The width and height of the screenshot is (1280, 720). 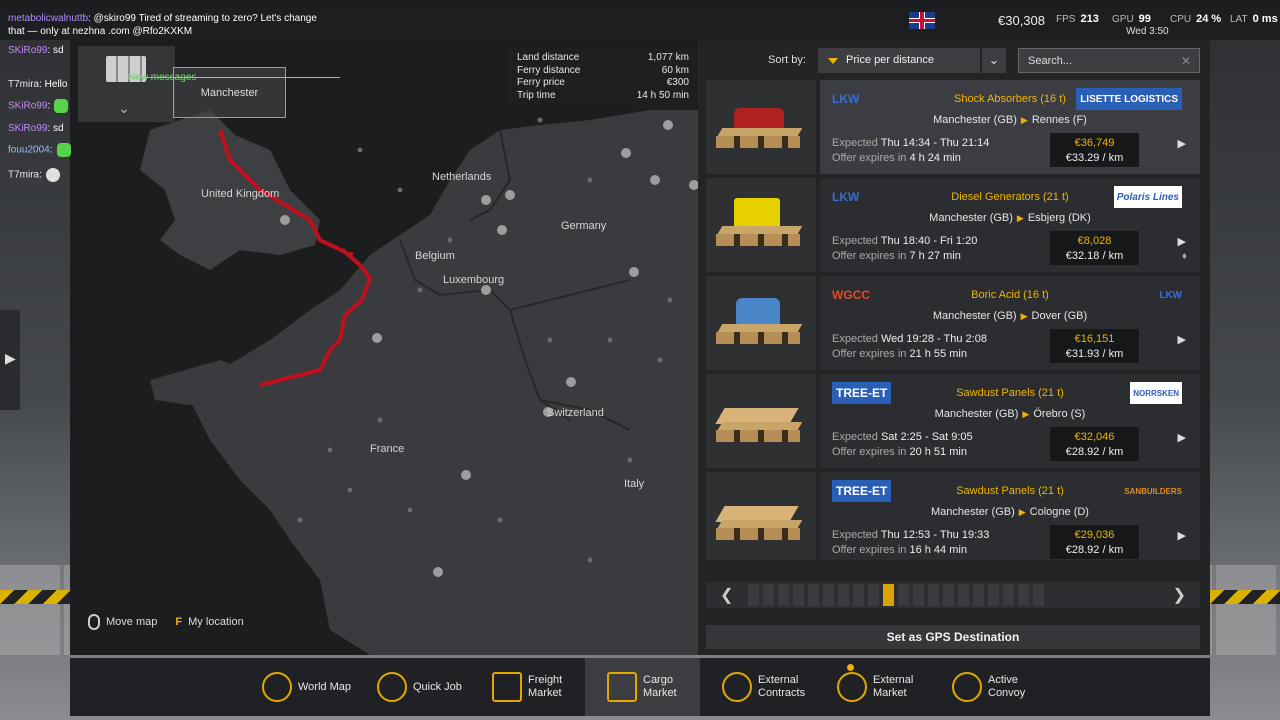 I want to click on uk-flag-icon, so click(x=922, y=20).